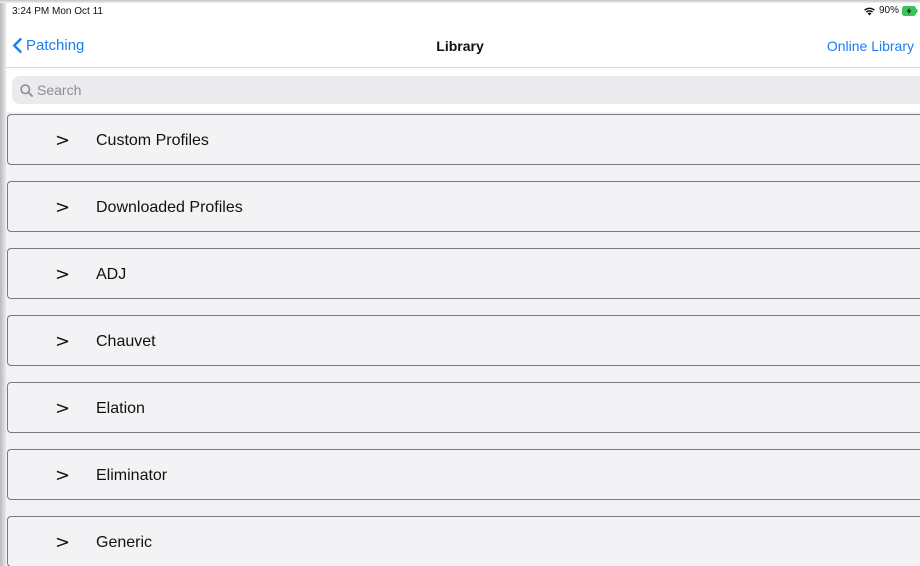  Describe the element at coordinates (910, 10) in the screenshot. I see `battery-charging-icon` at that location.